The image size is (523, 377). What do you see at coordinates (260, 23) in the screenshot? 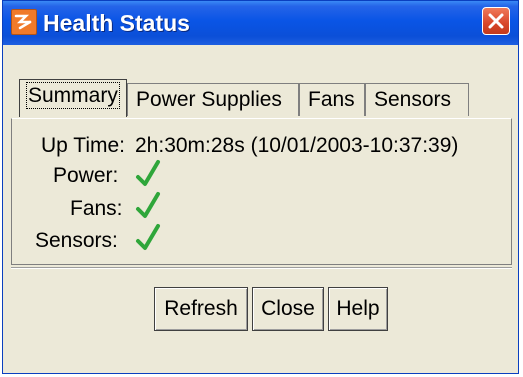
I see `title-bar: Health Status` at bounding box center [260, 23].